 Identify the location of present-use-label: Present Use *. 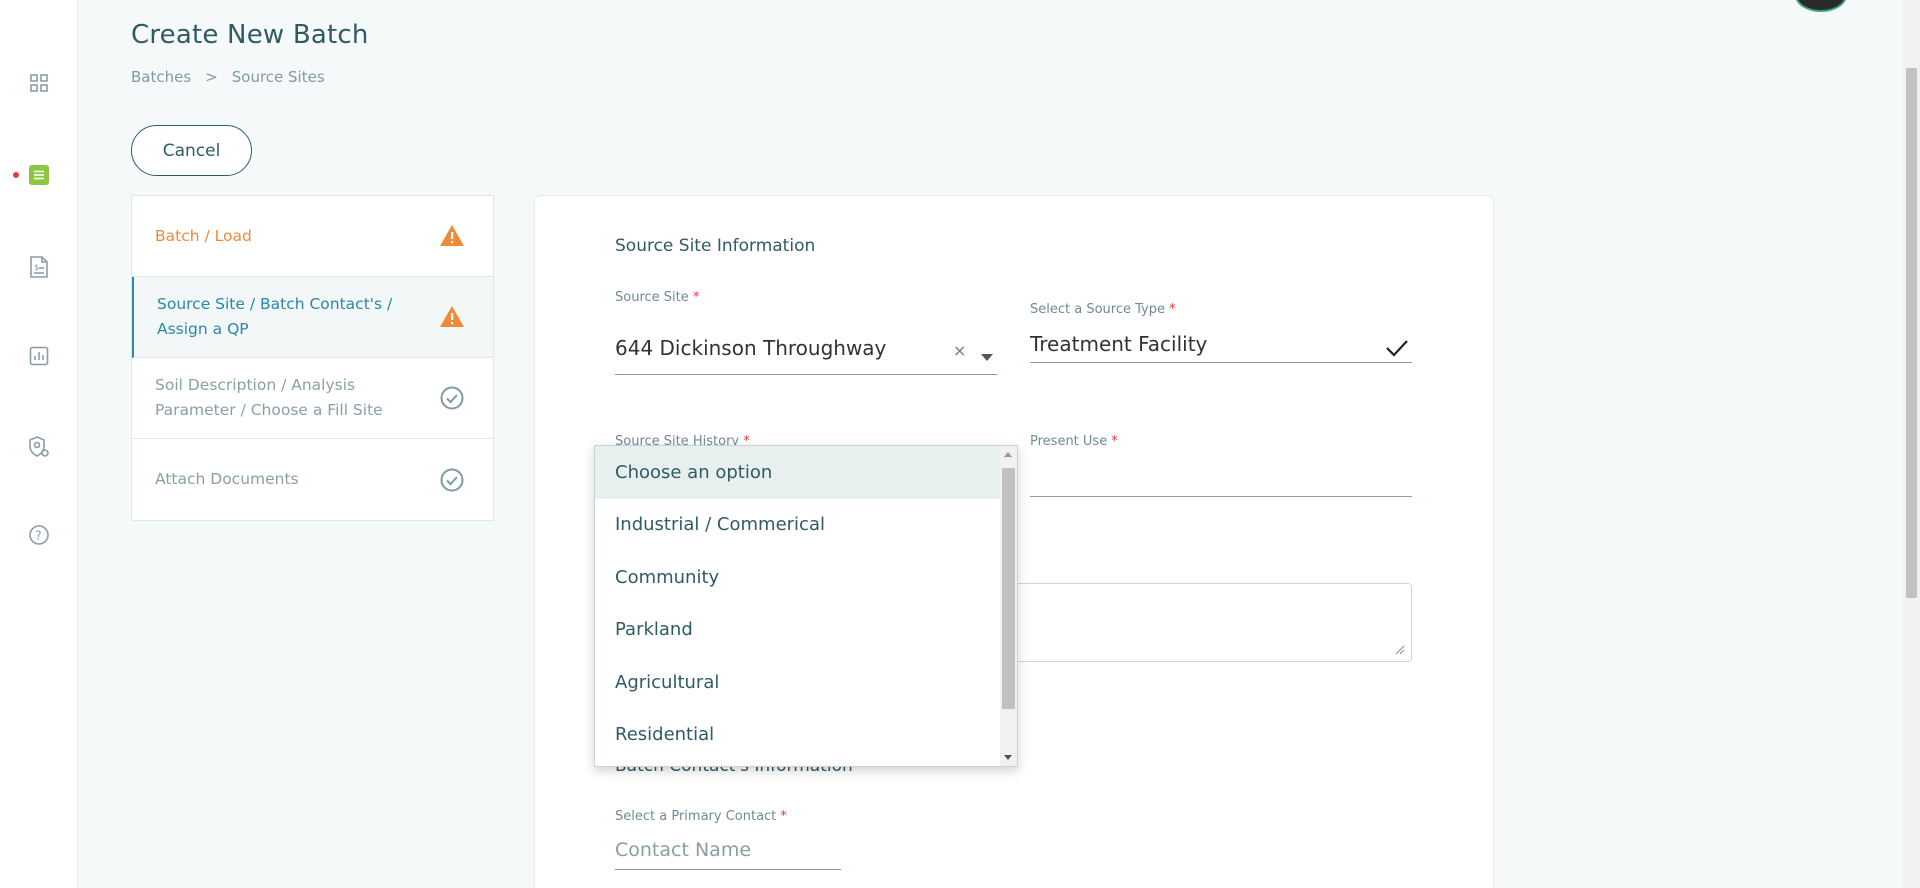
(1074, 441).